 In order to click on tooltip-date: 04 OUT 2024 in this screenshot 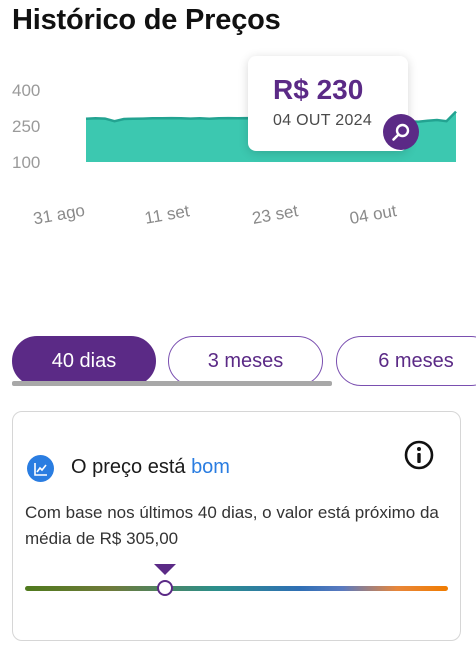, I will do `click(323, 120)`.